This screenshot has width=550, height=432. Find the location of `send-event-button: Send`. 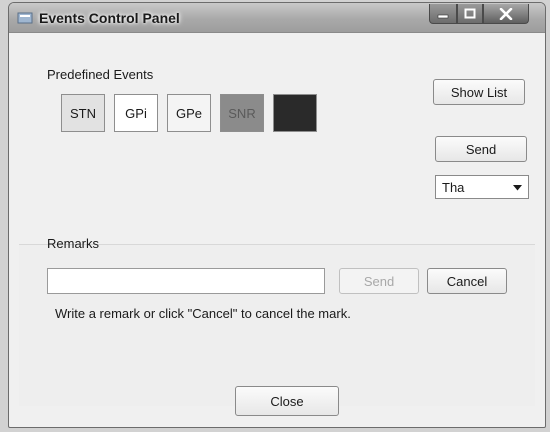

send-event-button: Send is located at coordinates (481, 149).